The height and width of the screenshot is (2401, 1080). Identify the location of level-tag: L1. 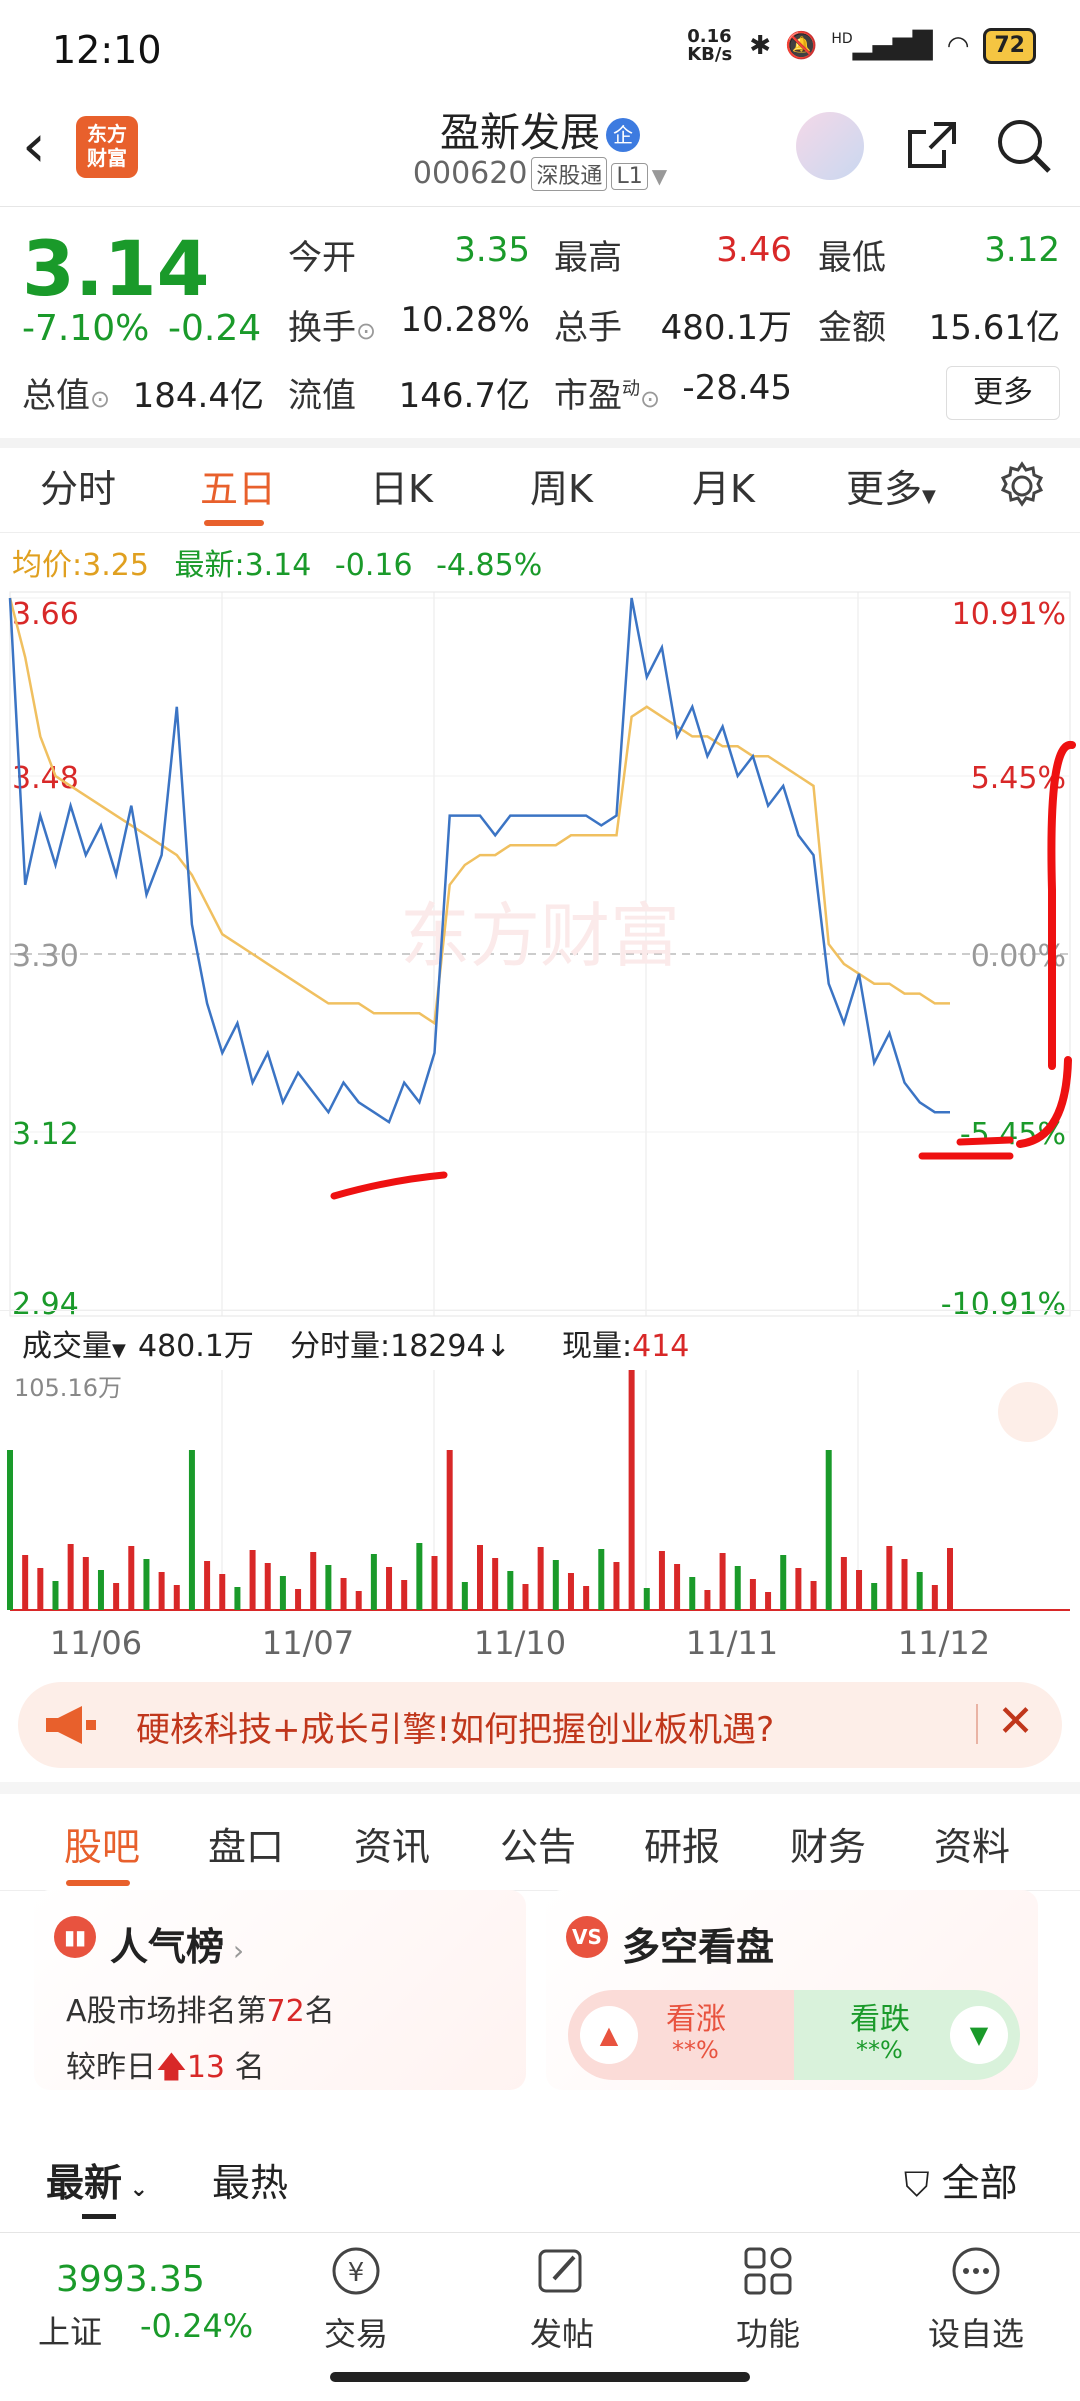
(629, 176).